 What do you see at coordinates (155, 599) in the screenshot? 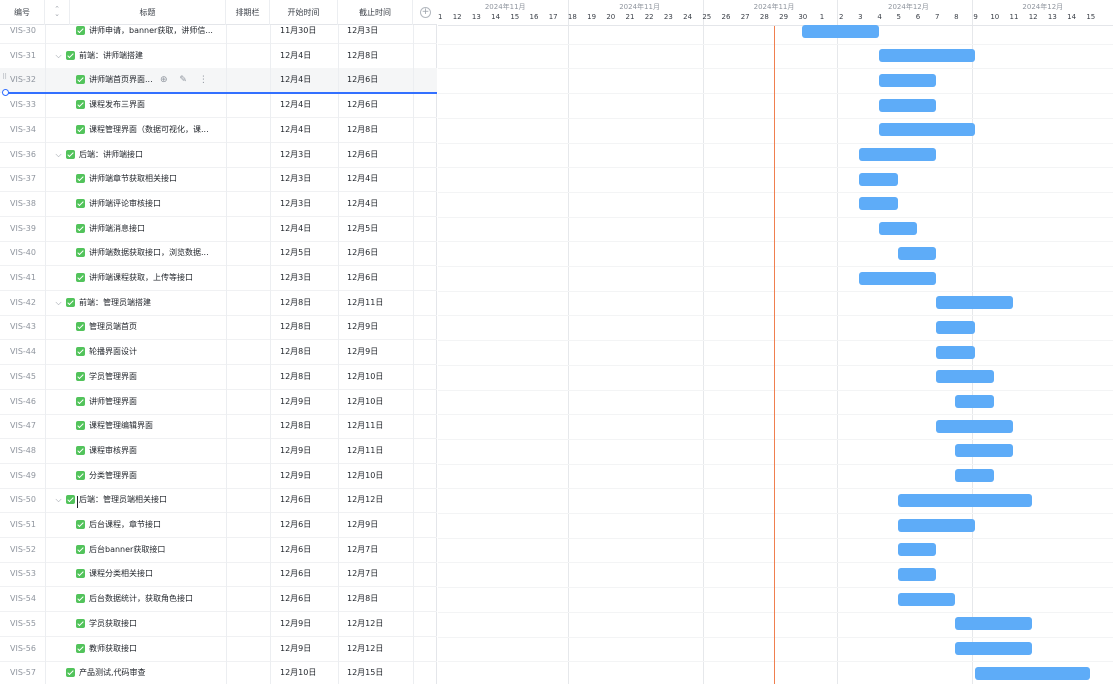
I see `task-title: 后台数据统计，获取角色接口` at bounding box center [155, 599].